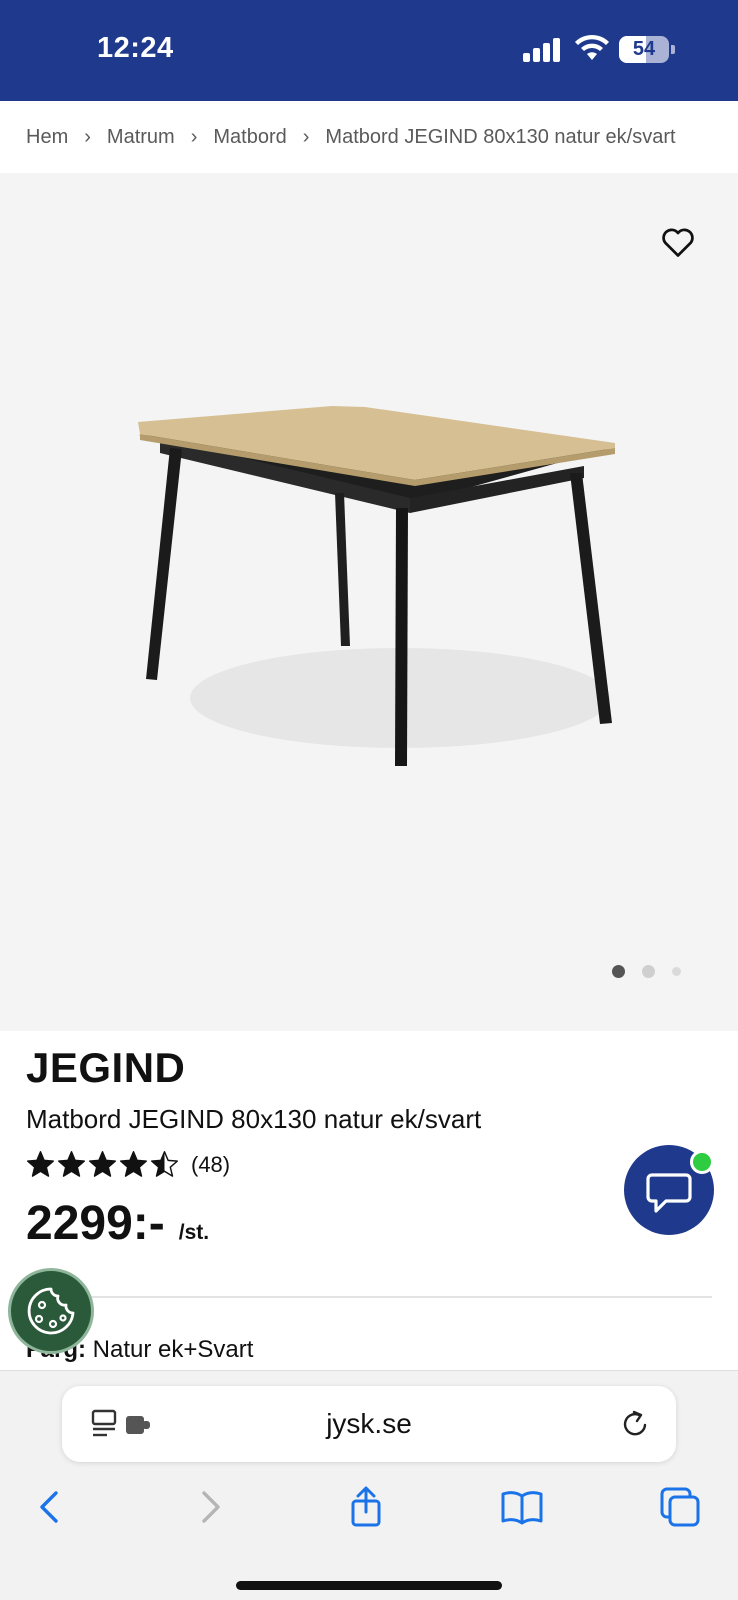  What do you see at coordinates (194, 1232) in the screenshot?
I see `price-unit: /st.` at bounding box center [194, 1232].